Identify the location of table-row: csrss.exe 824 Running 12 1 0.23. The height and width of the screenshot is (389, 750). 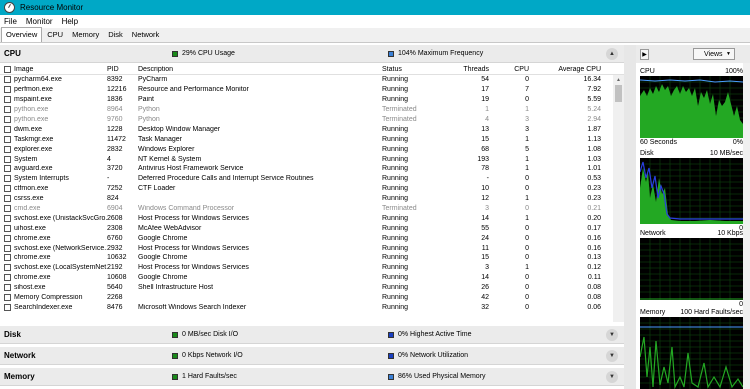
(312, 199).